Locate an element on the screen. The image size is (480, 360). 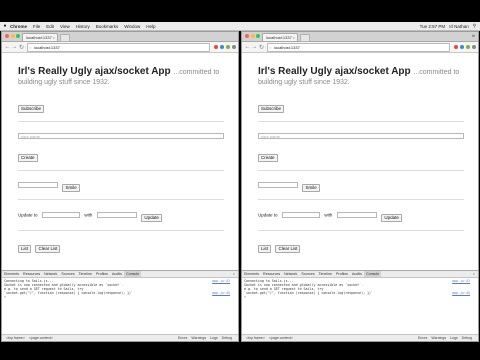
user-name: Irl Nathan is located at coordinates (459, 26).